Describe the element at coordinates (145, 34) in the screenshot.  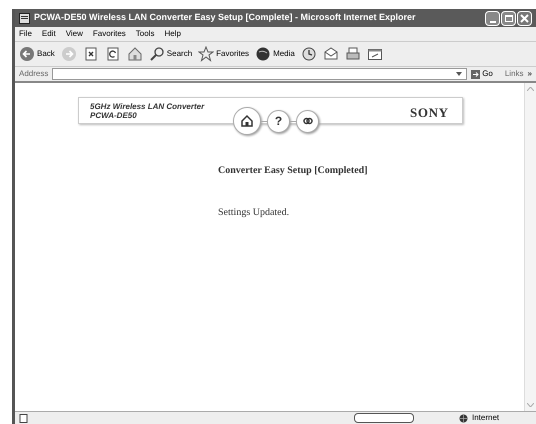
I see `menu-item: Tools` at that location.